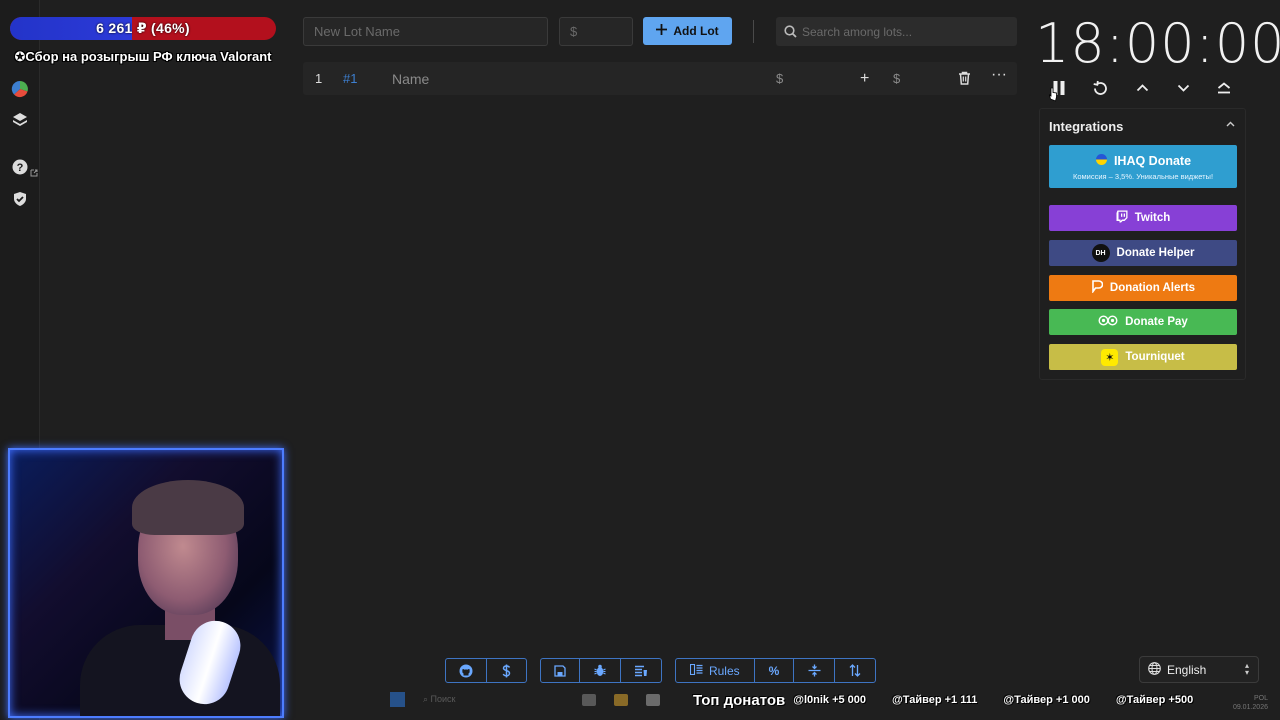 Image resolution: width=1280 pixels, height=720 pixels. Describe the element at coordinates (143, 56) in the screenshot. I see `goal-text: ✪Сбор на розыгрыш РФ ключа Valorant` at that location.